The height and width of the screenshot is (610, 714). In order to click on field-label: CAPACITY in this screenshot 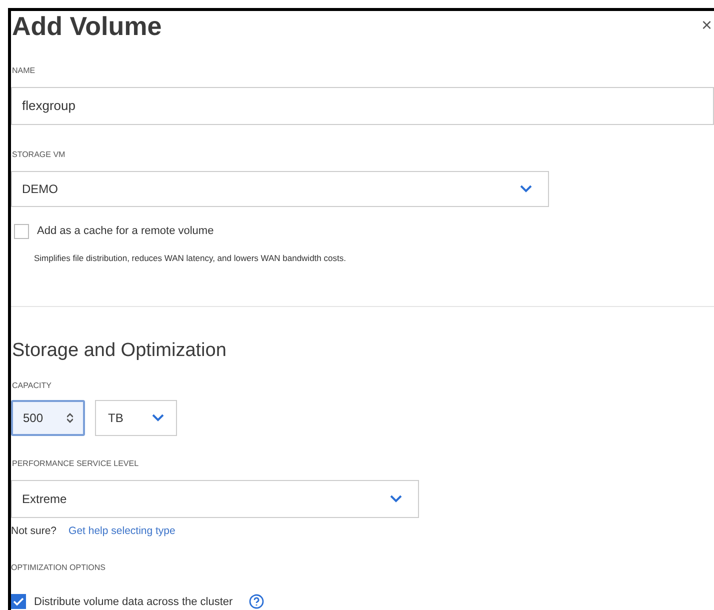, I will do `click(32, 386)`.